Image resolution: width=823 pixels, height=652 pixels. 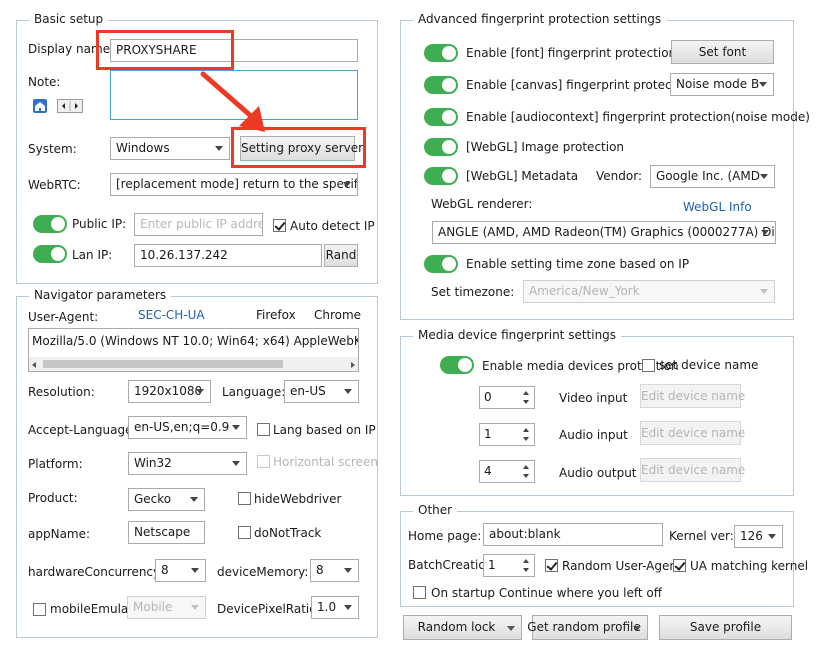 I want to click on dpr-label: DevicePixelRatio:, so click(x=269, y=609).